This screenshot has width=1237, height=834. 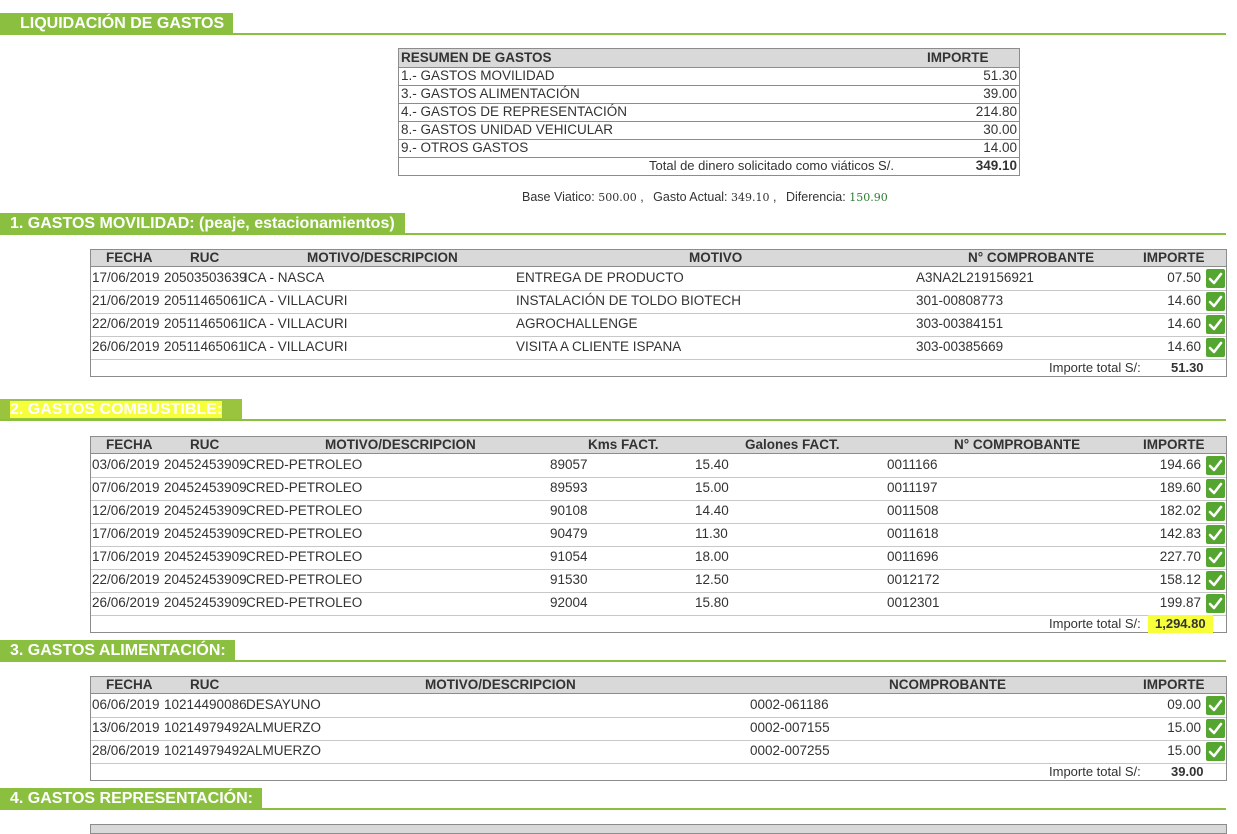 What do you see at coordinates (118, 650) in the screenshot?
I see `section-alimentacion-title: 3. GASTOS ALIMENTACIÓN:` at bounding box center [118, 650].